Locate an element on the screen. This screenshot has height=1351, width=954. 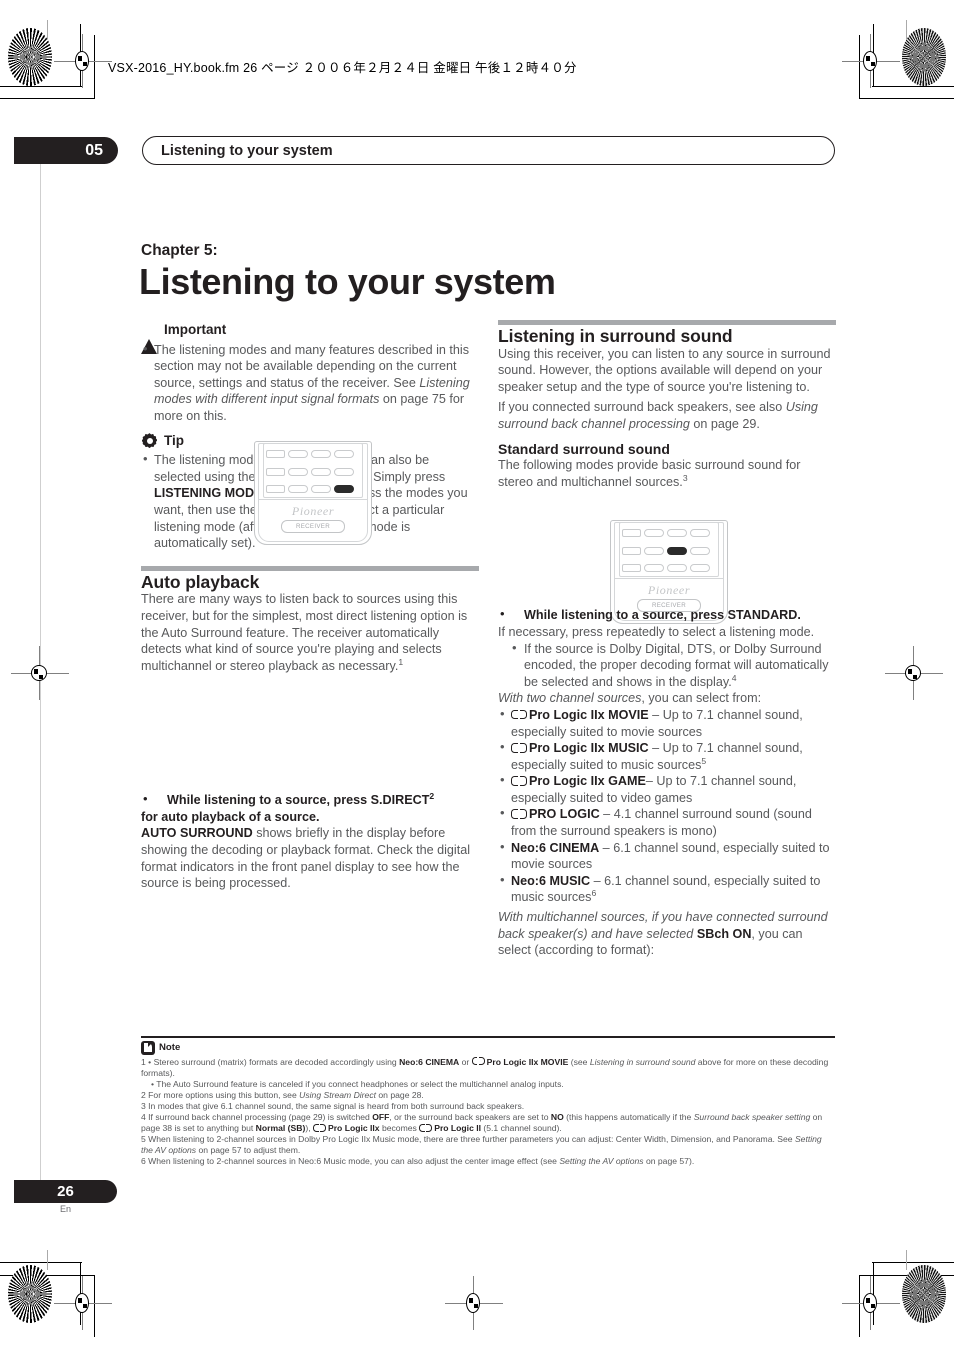
no-value: NO is located at coordinates (557, 1117).